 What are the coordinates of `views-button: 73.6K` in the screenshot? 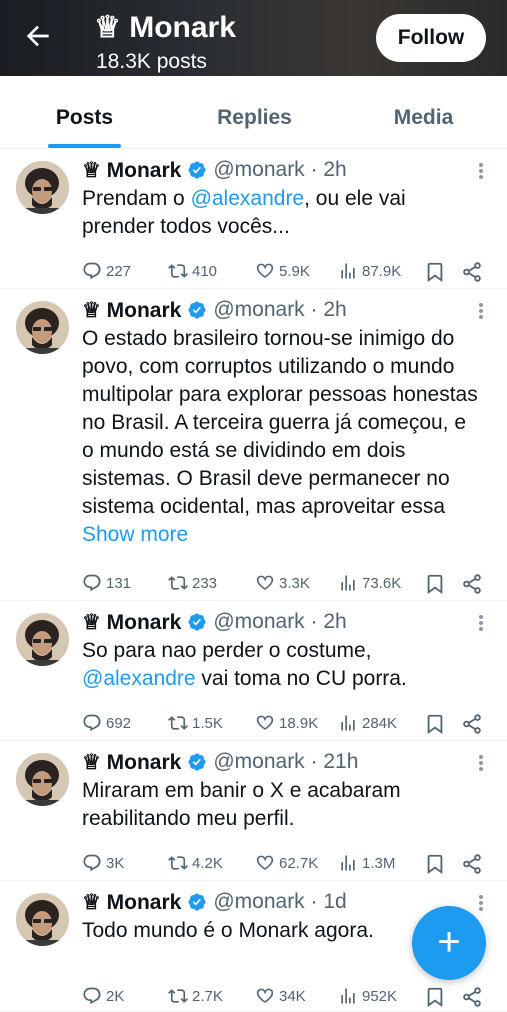 It's located at (369, 583).